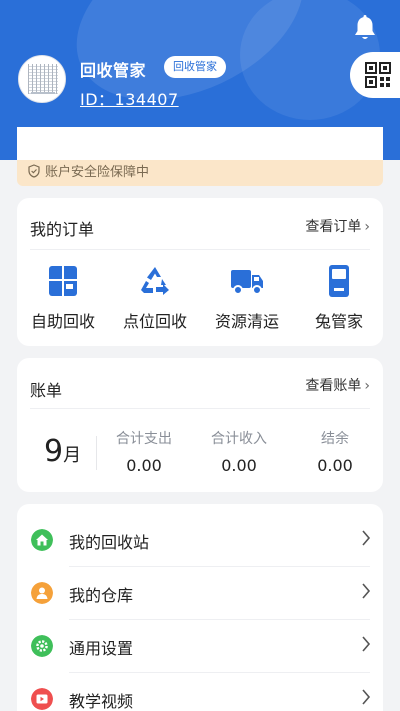  Describe the element at coordinates (333, 386) in the screenshot. I see `view-bill-label: 查看账单` at that location.